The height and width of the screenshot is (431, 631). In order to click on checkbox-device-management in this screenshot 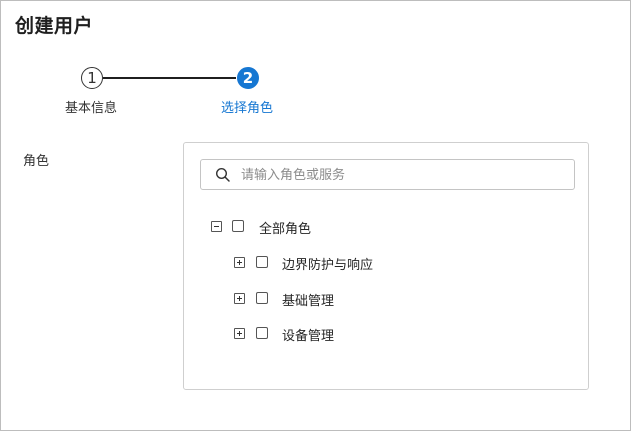, I will do `click(262, 333)`.